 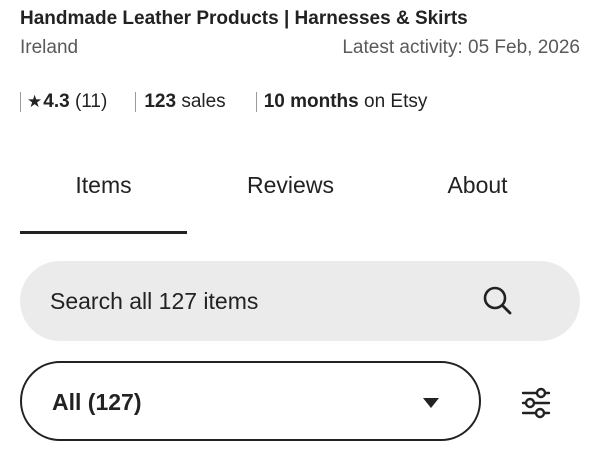 I want to click on shop-sales: 123 sales, so click(x=184, y=102).